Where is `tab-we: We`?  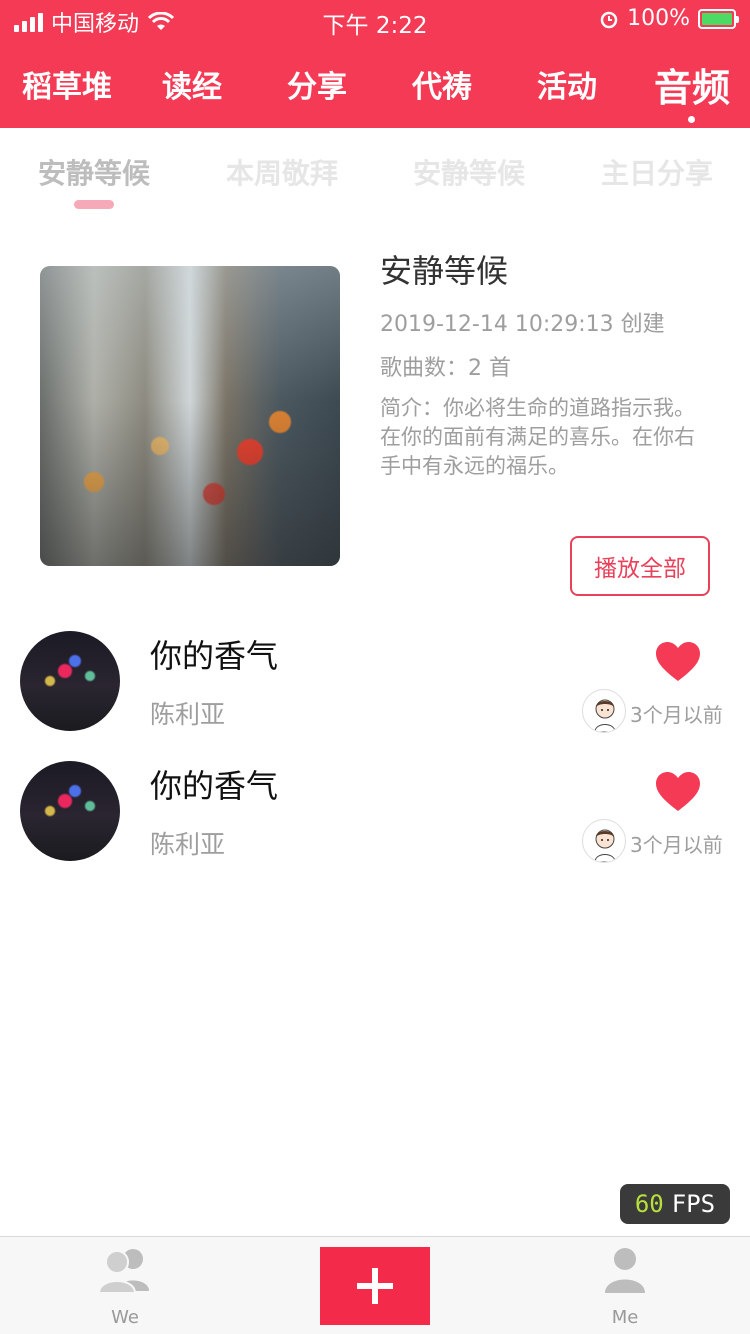
tab-we: We is located at coordinates (125, 1285).